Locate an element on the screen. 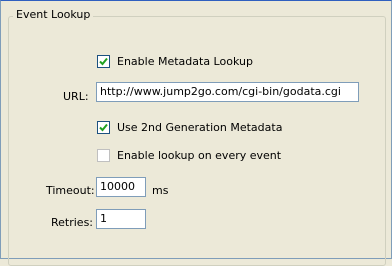 This screenshot has height=266, width=392. timeout-label: Timeout: is located at coordinates (70, 190).